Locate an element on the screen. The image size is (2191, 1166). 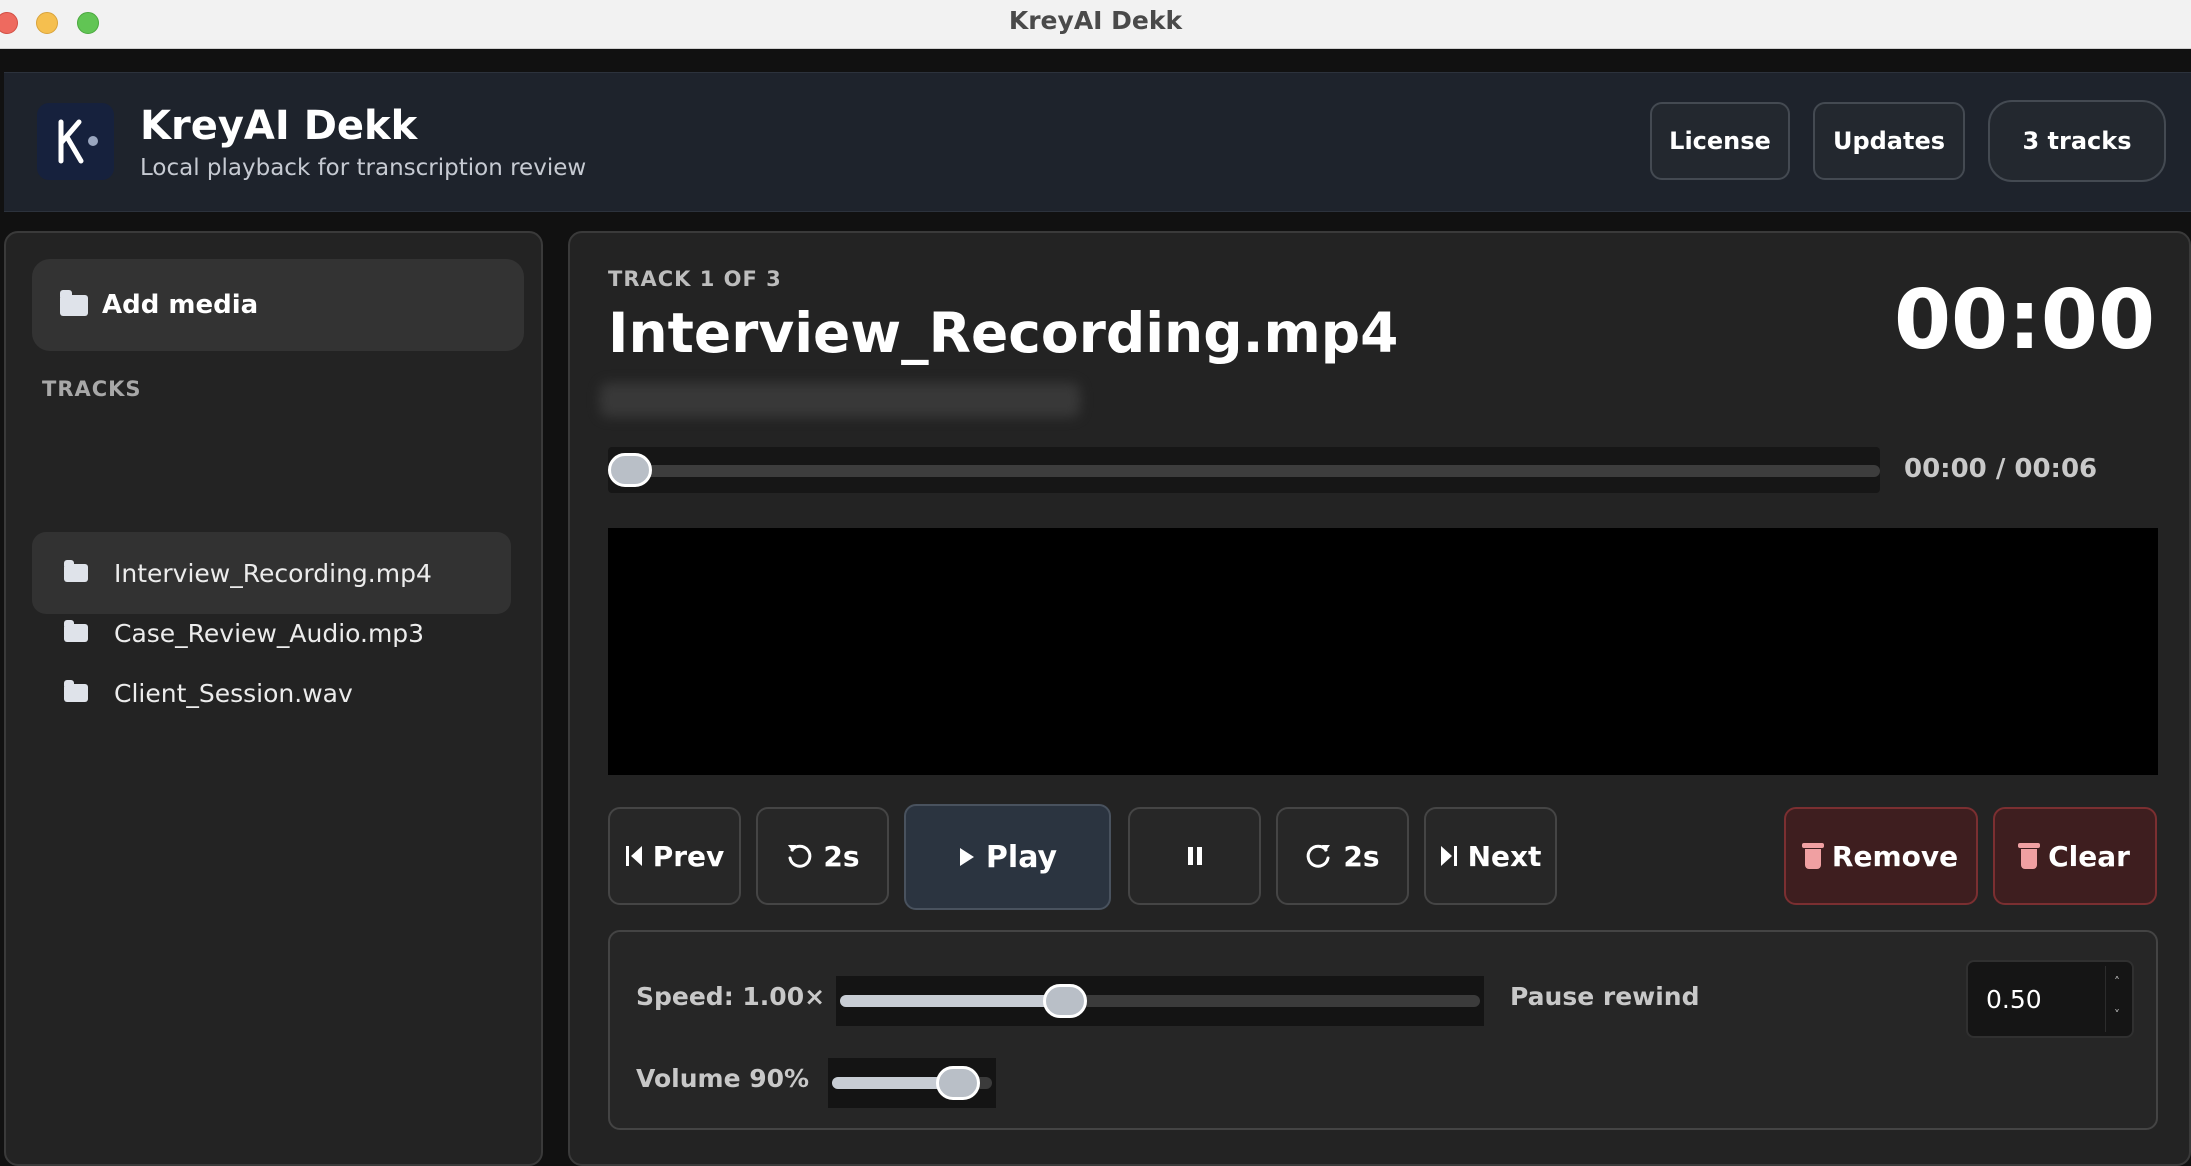
previous-label: Prev is located at coordinates (688, 856).